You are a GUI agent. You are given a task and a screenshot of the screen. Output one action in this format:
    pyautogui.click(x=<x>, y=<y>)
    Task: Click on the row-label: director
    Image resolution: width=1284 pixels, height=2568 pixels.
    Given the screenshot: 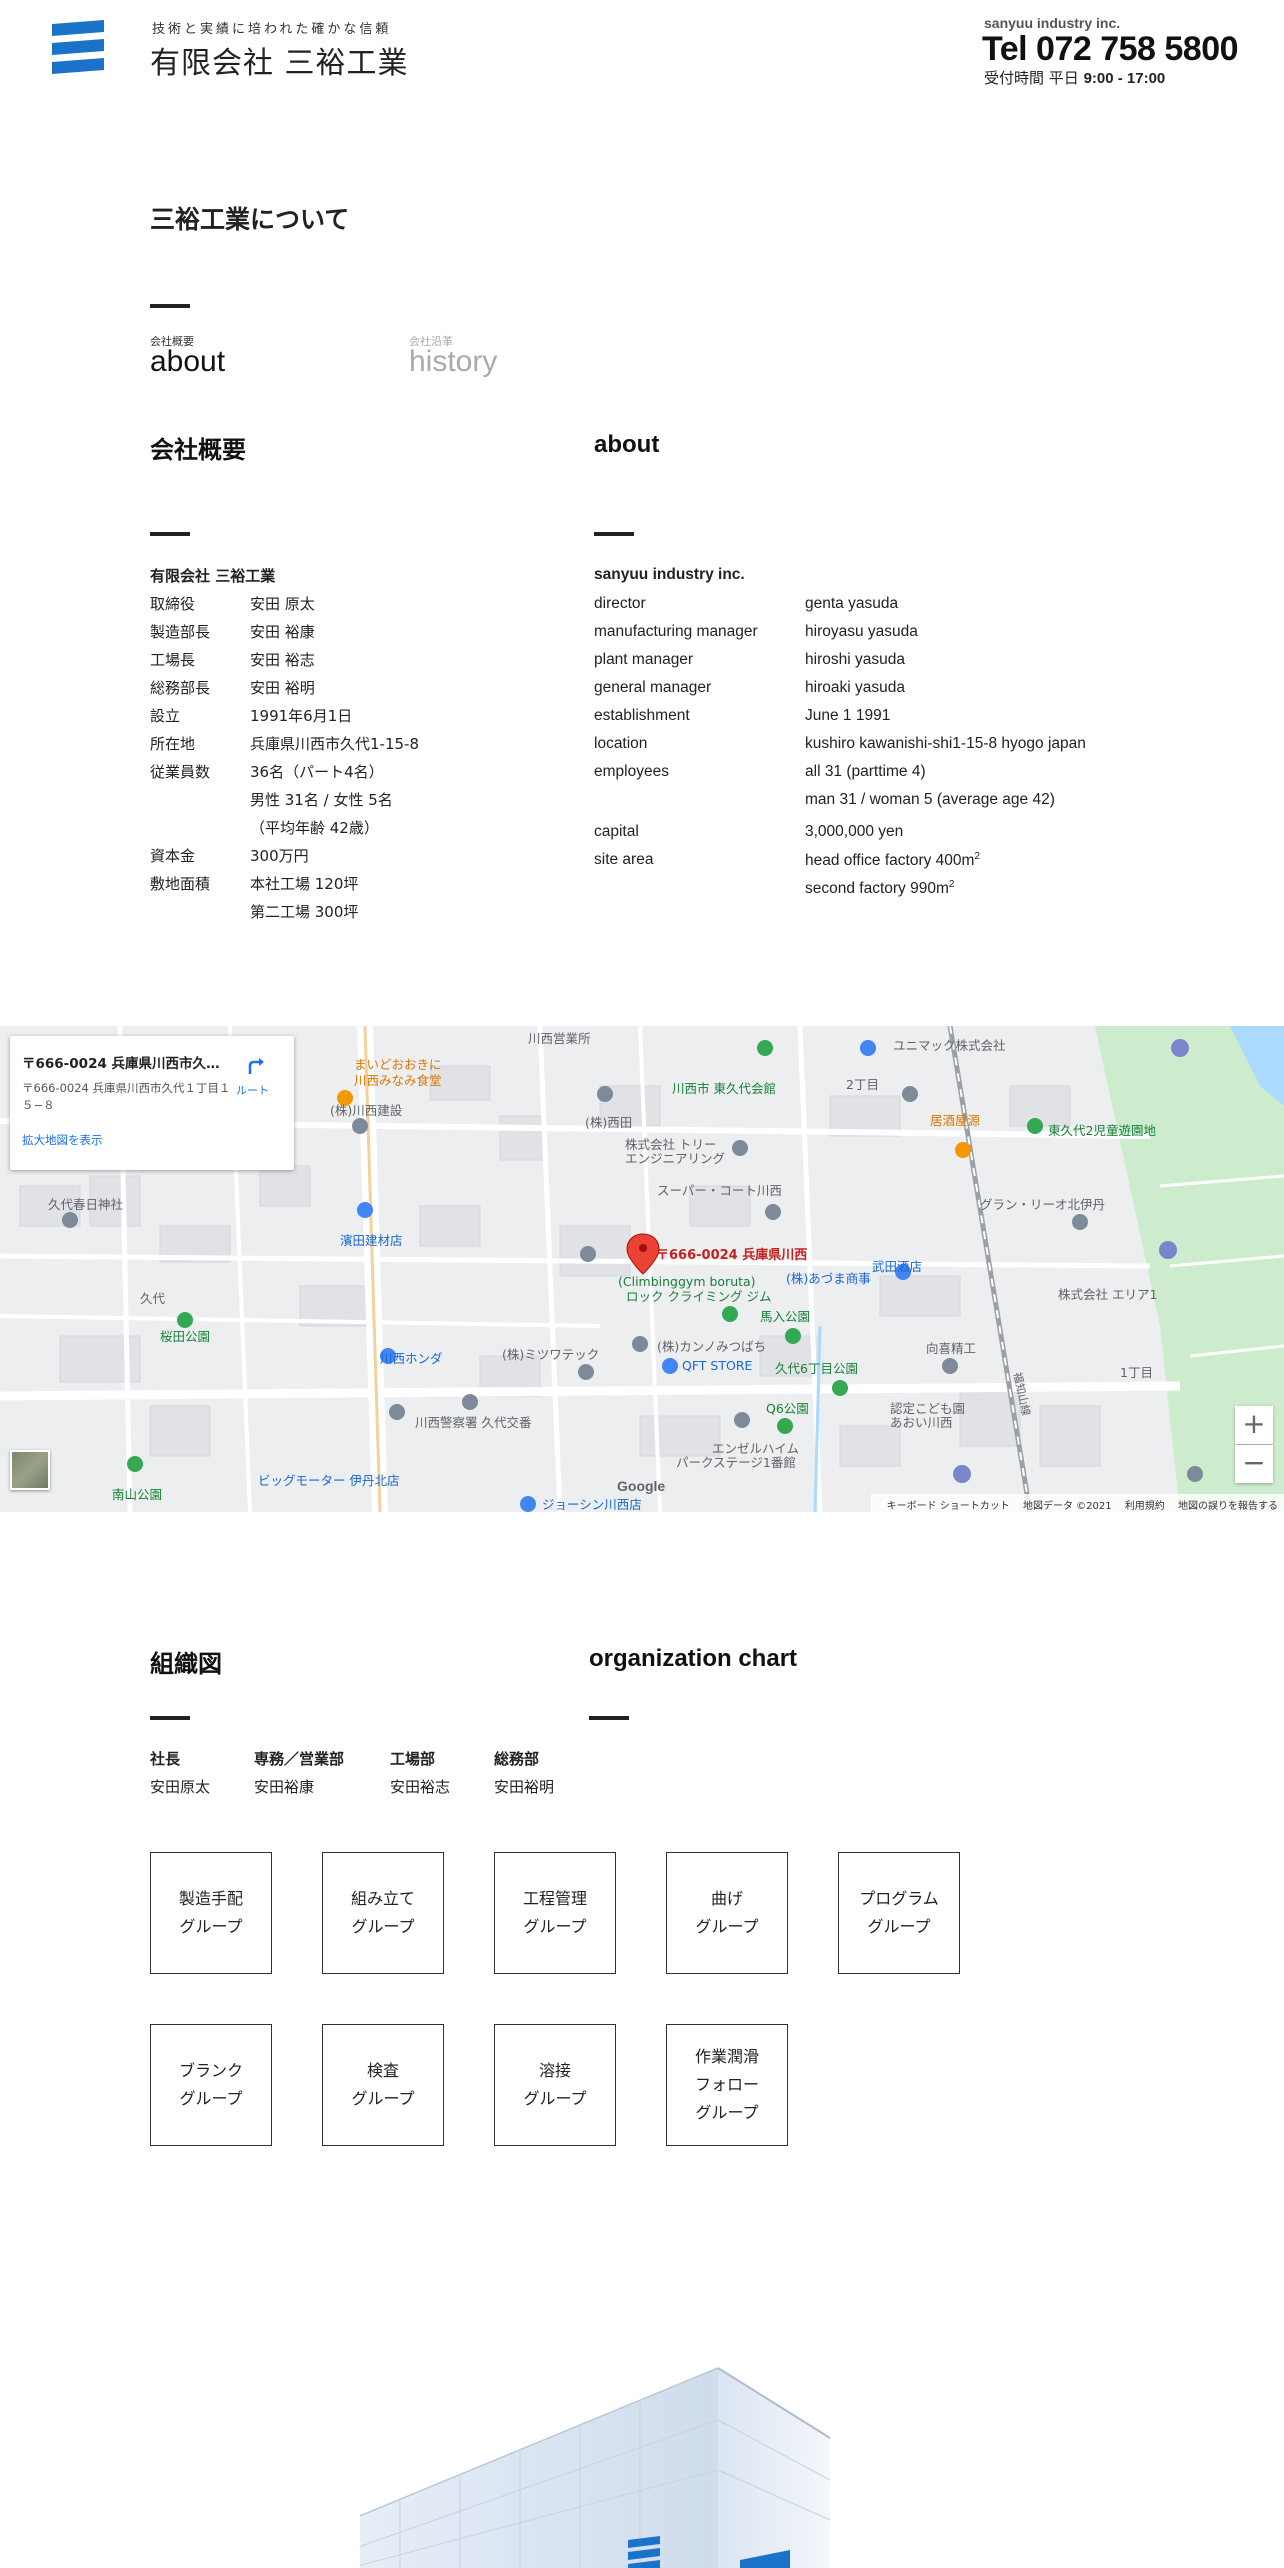 What is the action you would take?
    pyautogui.click(x=620, y=603)
    